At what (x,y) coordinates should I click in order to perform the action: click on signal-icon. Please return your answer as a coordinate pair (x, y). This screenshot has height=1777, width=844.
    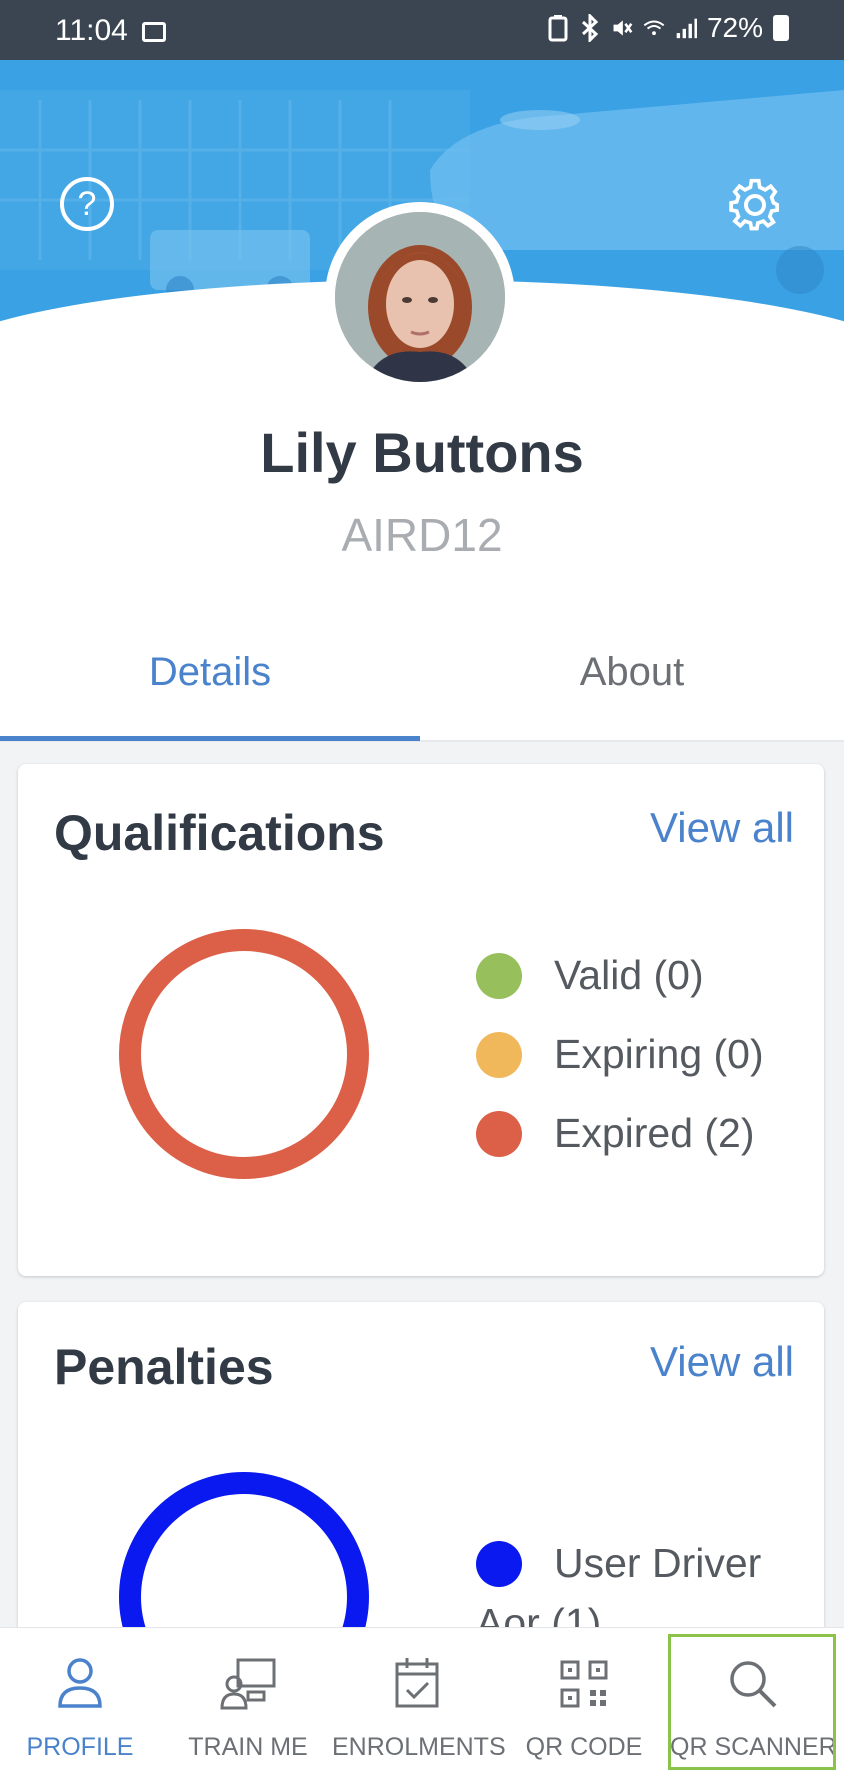
    Looking at the image, I should click on (686, 28).